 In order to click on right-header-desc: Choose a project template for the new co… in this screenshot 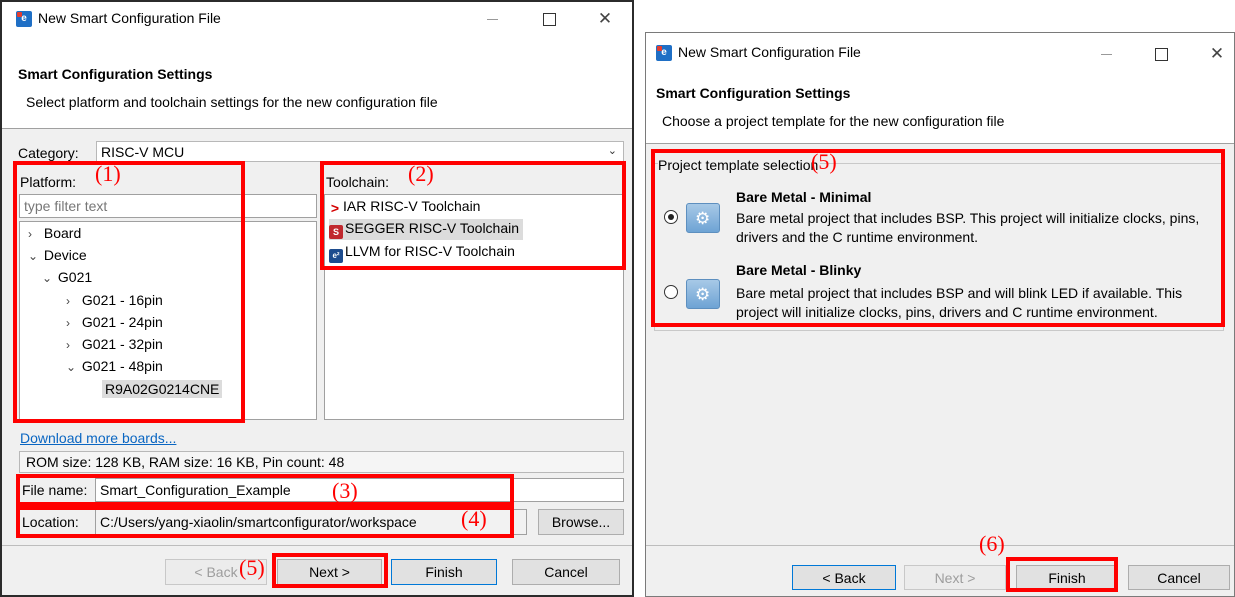, I will do `click(833, 121)`.